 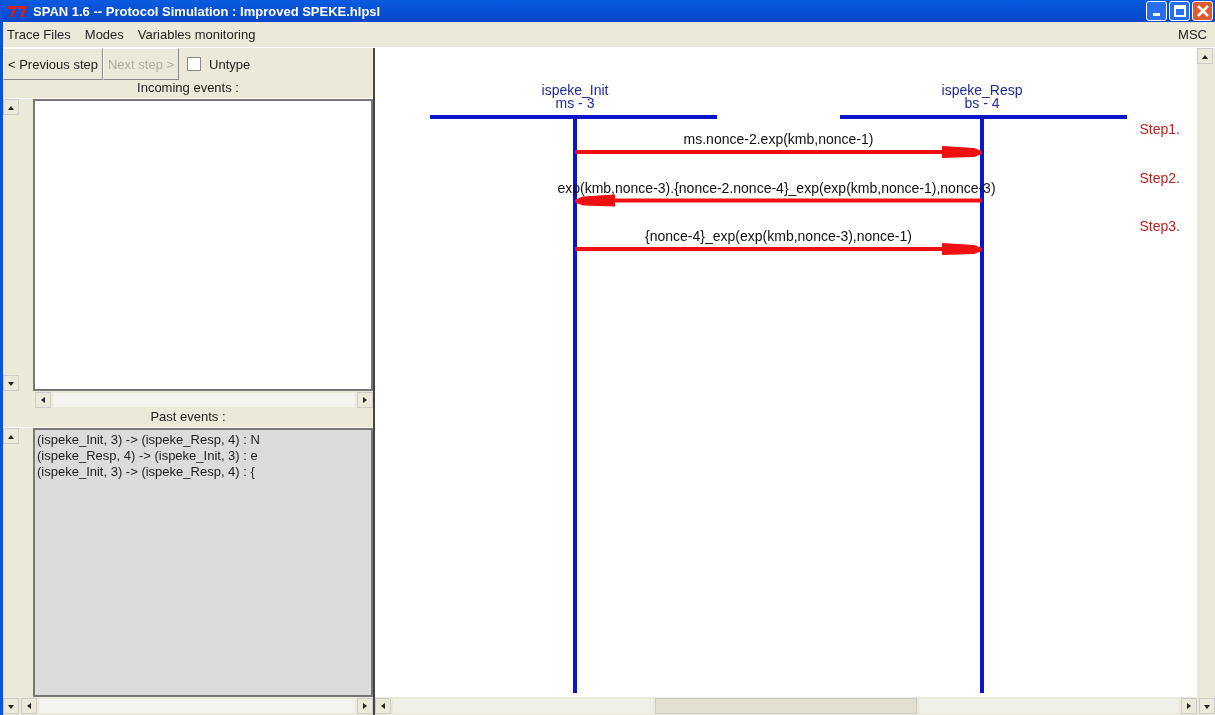 I want to click on checkbox, so click(x=194, y=64).